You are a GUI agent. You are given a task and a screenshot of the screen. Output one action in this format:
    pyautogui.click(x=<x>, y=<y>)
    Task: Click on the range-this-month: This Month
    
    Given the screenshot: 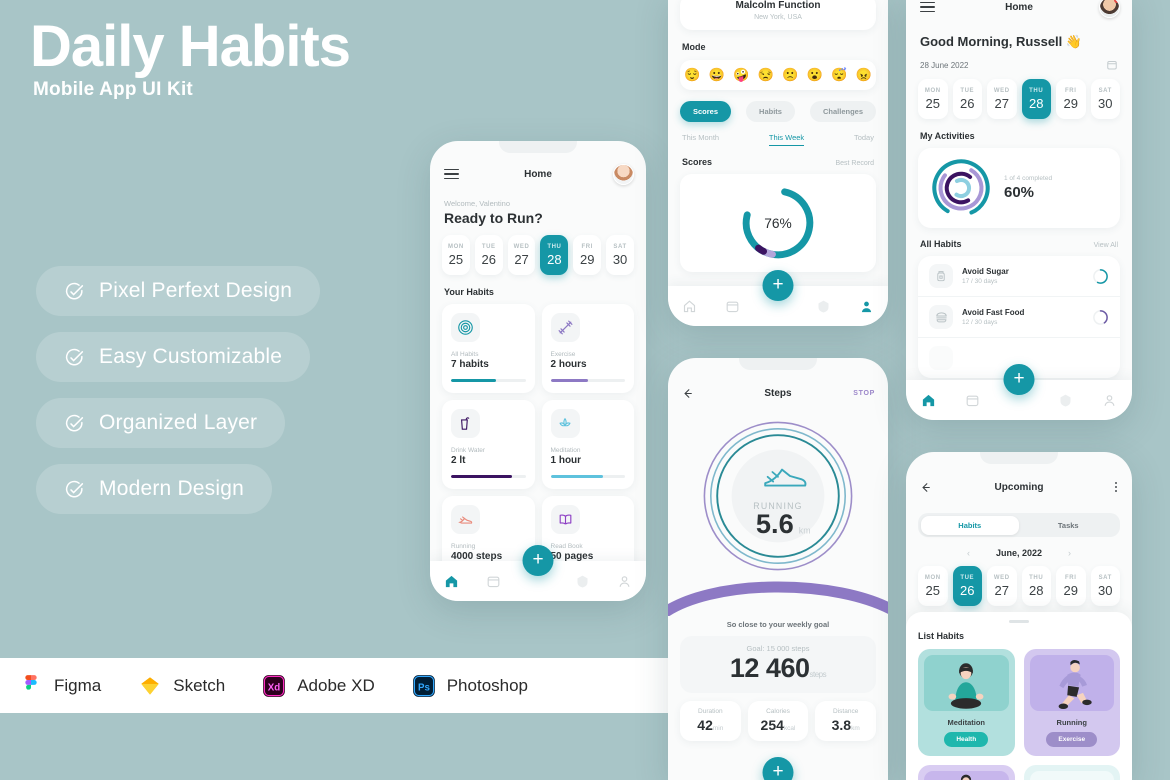 What is the action you would take?
    pyautogui.click(x=700, y=139)
    